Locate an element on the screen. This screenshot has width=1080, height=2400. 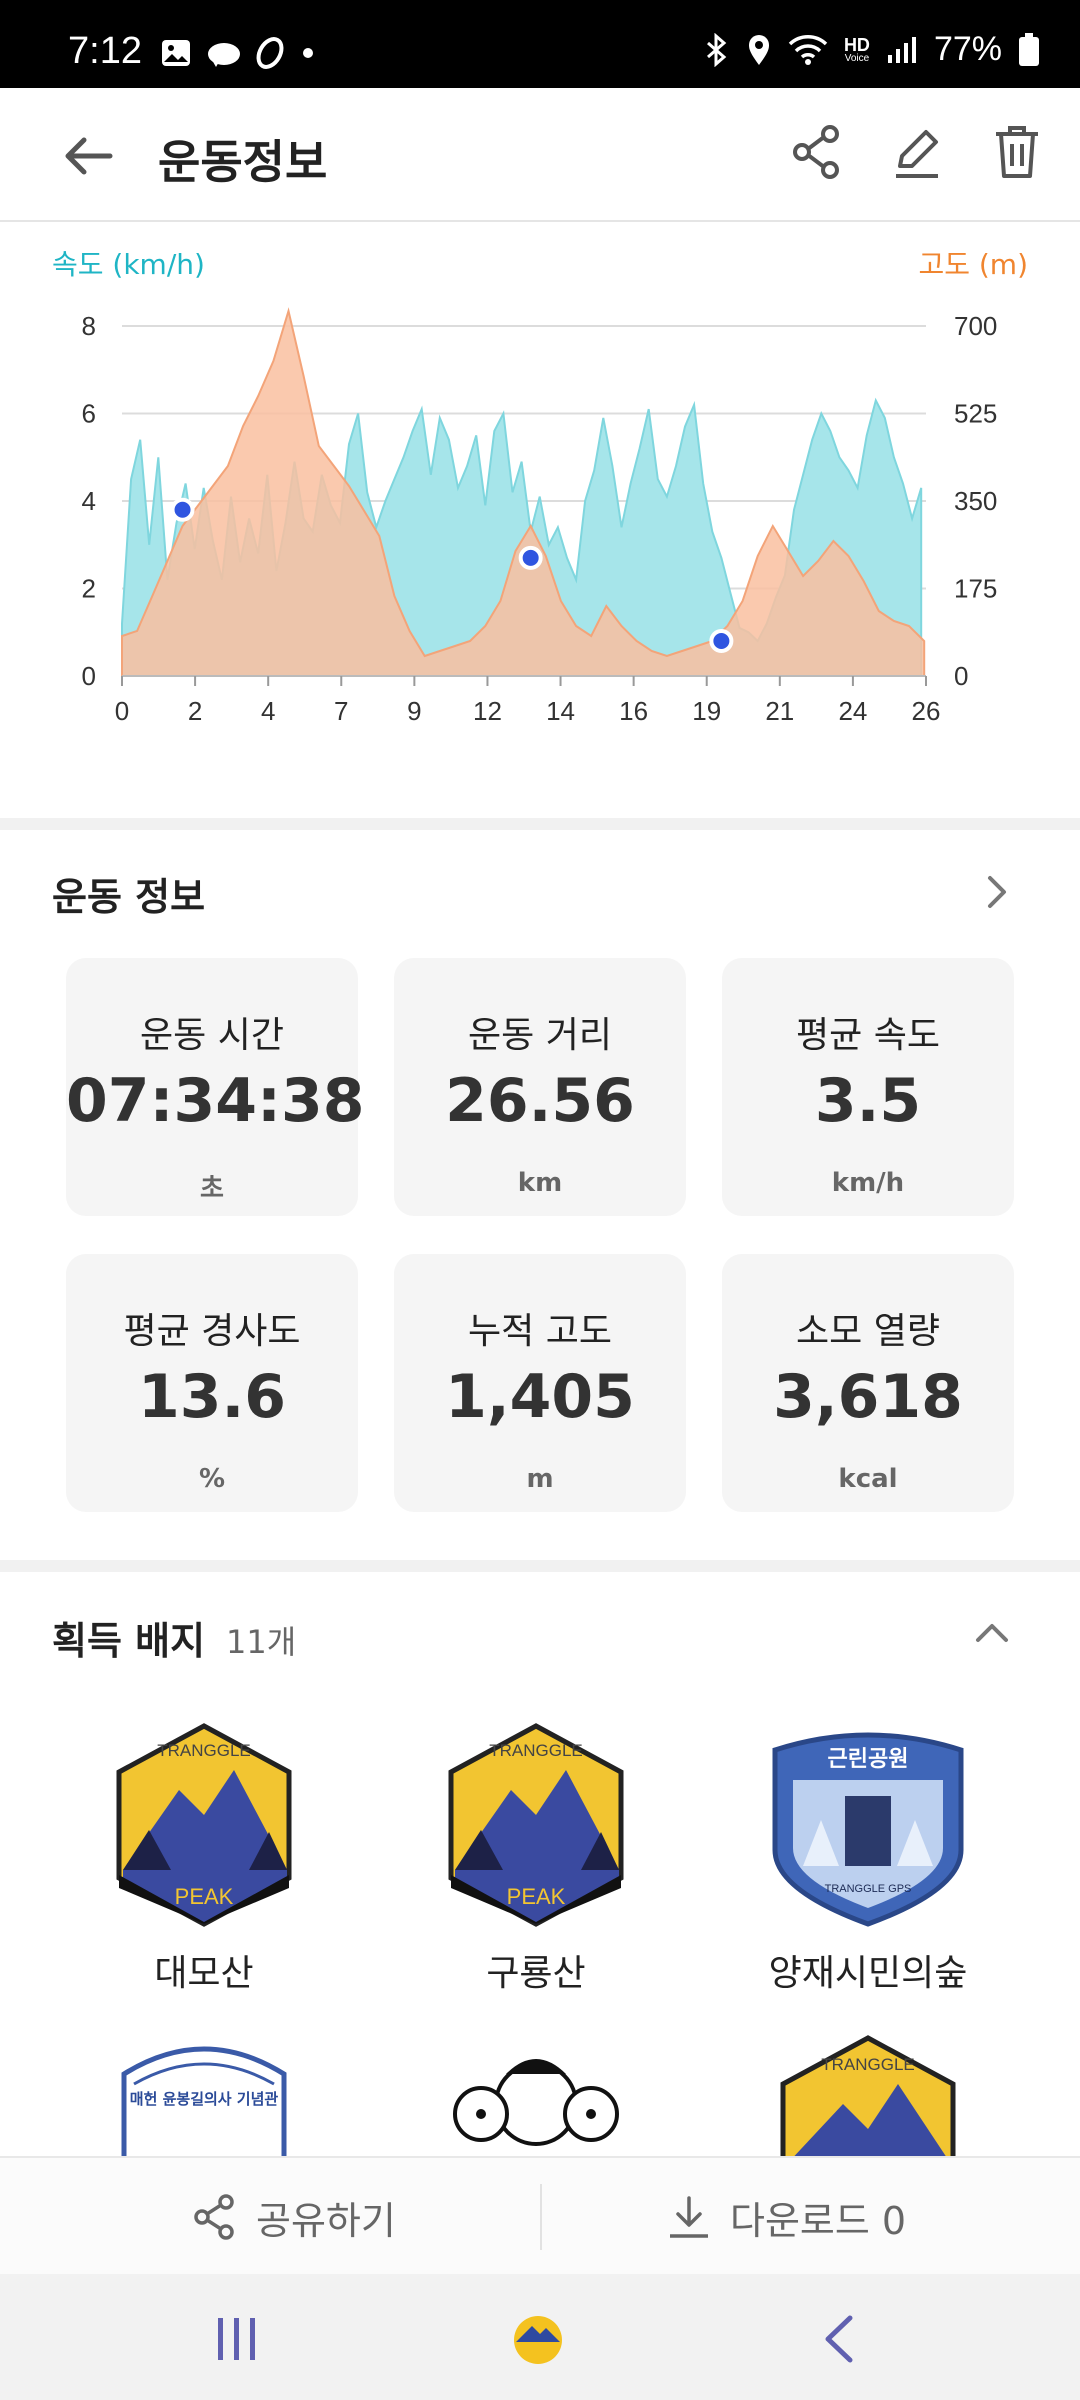
back-nav-icon is located at coordinates (840, 2341).